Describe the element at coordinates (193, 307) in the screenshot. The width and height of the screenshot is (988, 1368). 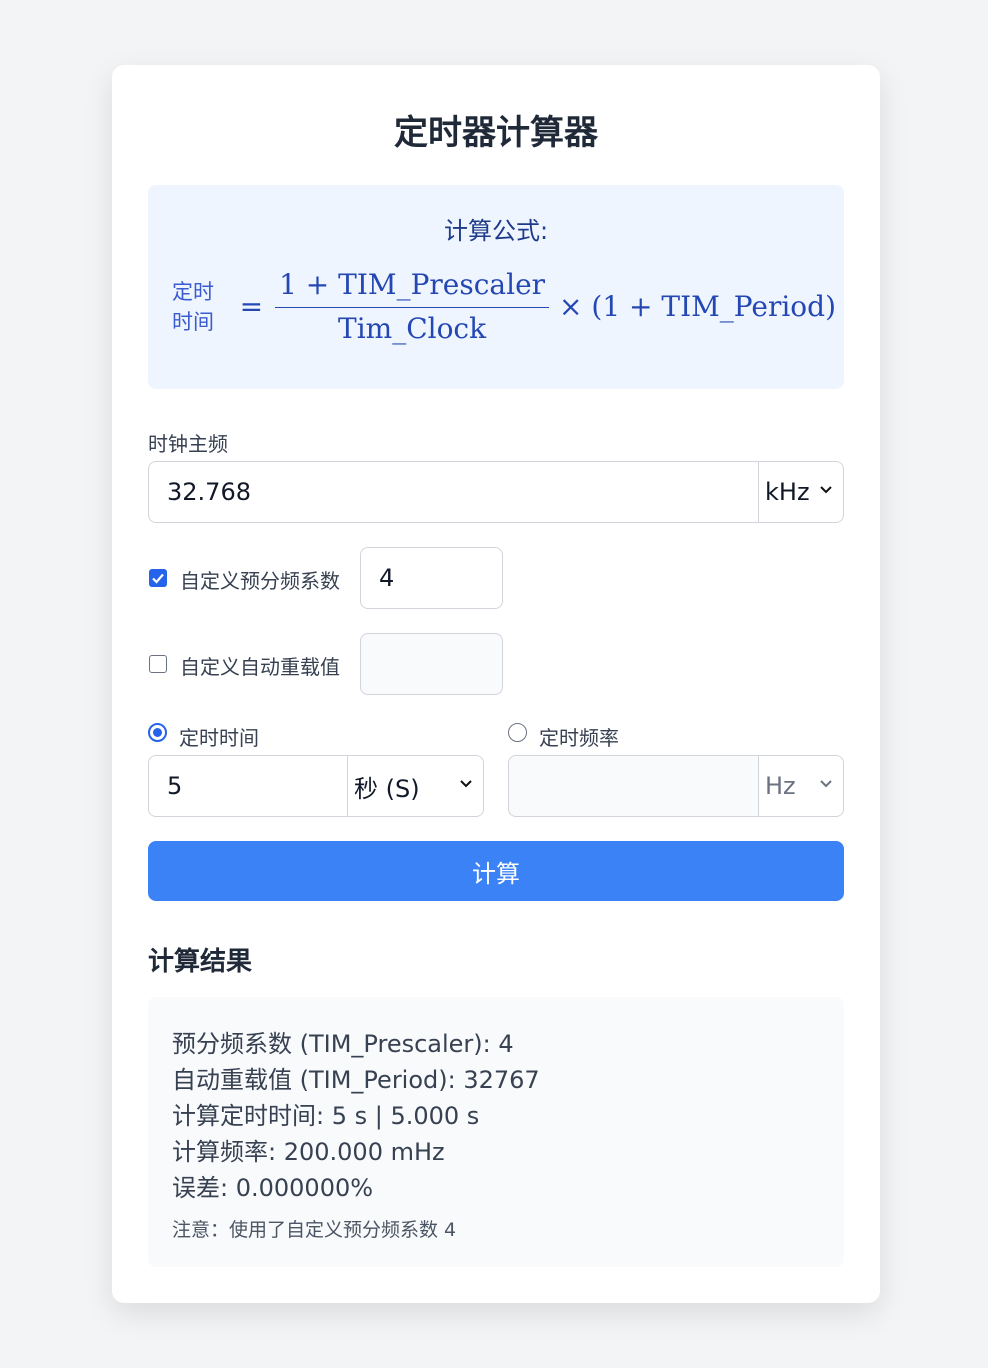
I see `formula-lhs: 定时时间` at that location.